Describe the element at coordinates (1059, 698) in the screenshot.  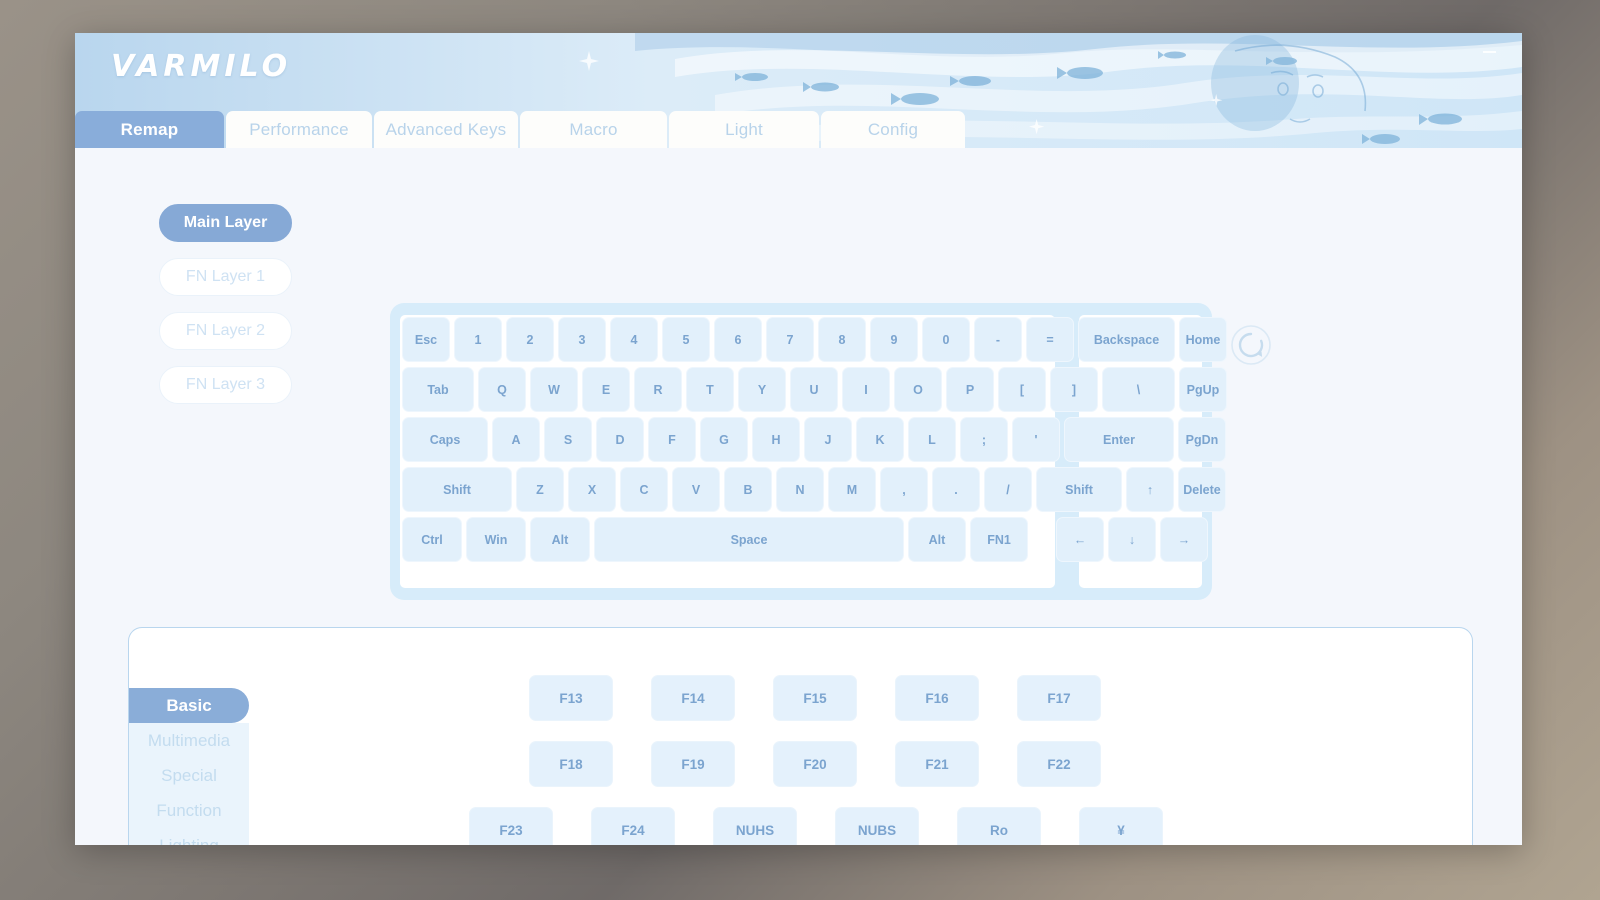
I see `keycode-key: F17` at that location.